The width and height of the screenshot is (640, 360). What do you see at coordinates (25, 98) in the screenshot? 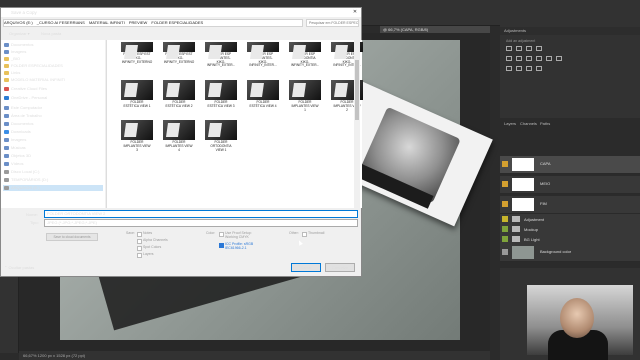
I see `nav-item: OneDrive - Personal` at bounding box center [25, 98].